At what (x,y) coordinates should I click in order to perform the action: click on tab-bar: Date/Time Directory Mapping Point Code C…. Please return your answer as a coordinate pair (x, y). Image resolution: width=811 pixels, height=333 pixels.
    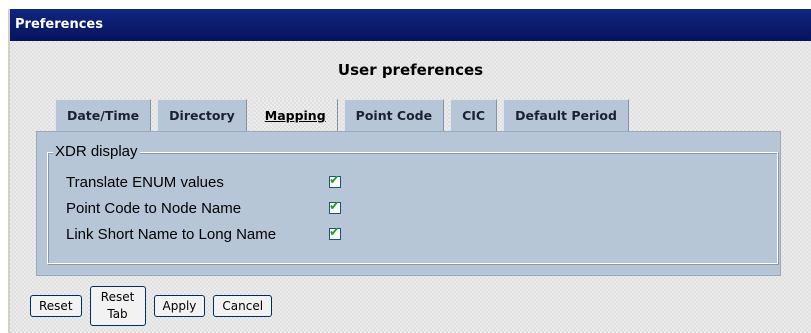
    Looking at the image, I should click on (342, 115).